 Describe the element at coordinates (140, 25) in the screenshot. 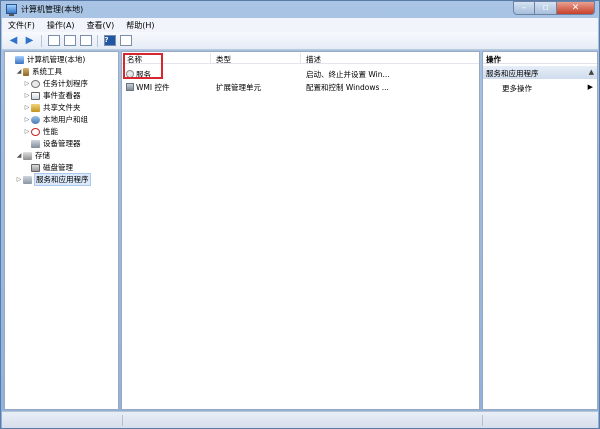

I see `menu-help: 帮助(H)` at that location.